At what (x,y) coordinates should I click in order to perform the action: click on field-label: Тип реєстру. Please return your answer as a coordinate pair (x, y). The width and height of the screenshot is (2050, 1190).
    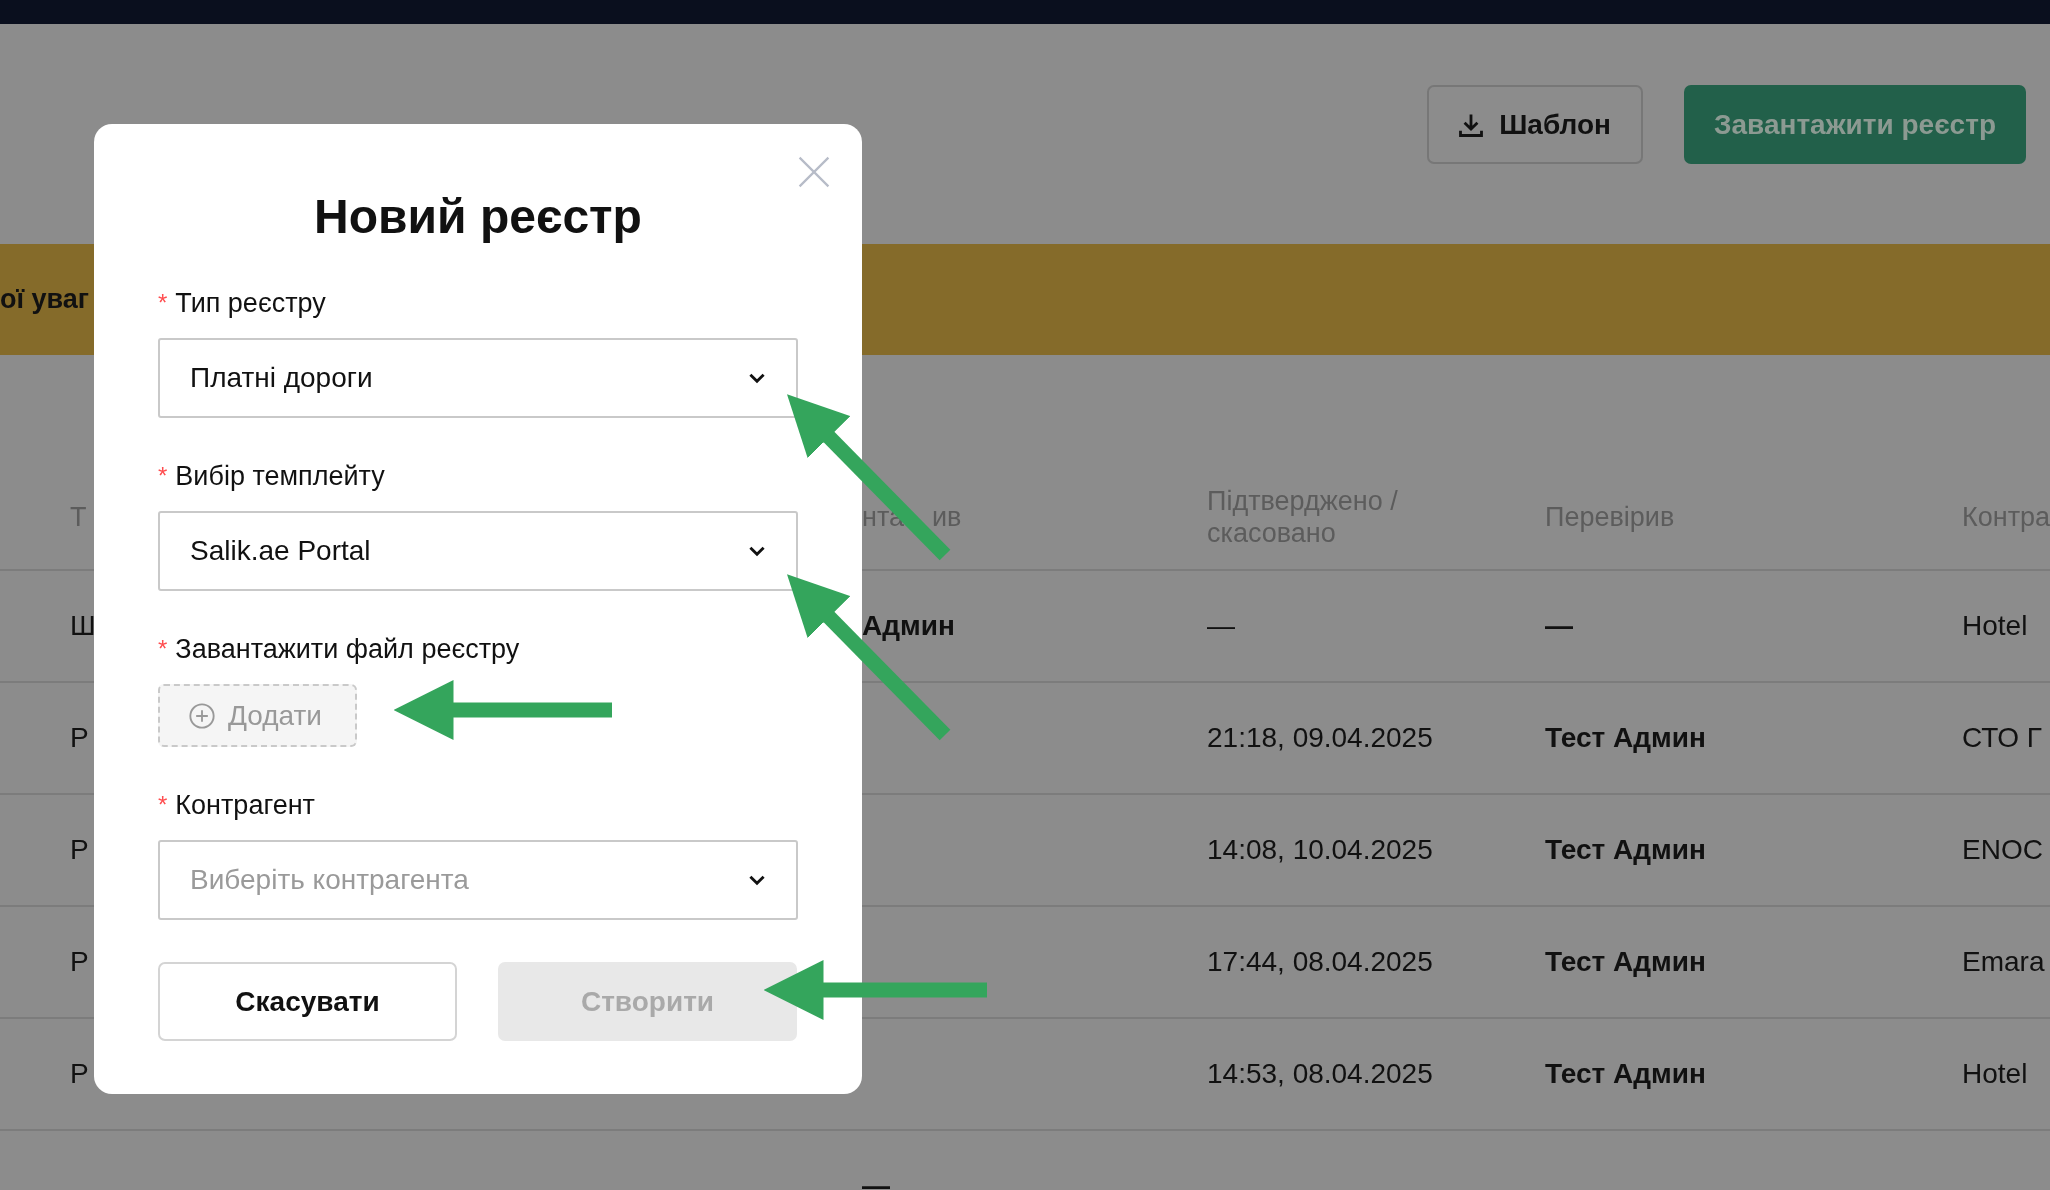
    Looking at the image, I should click on (250, 303).